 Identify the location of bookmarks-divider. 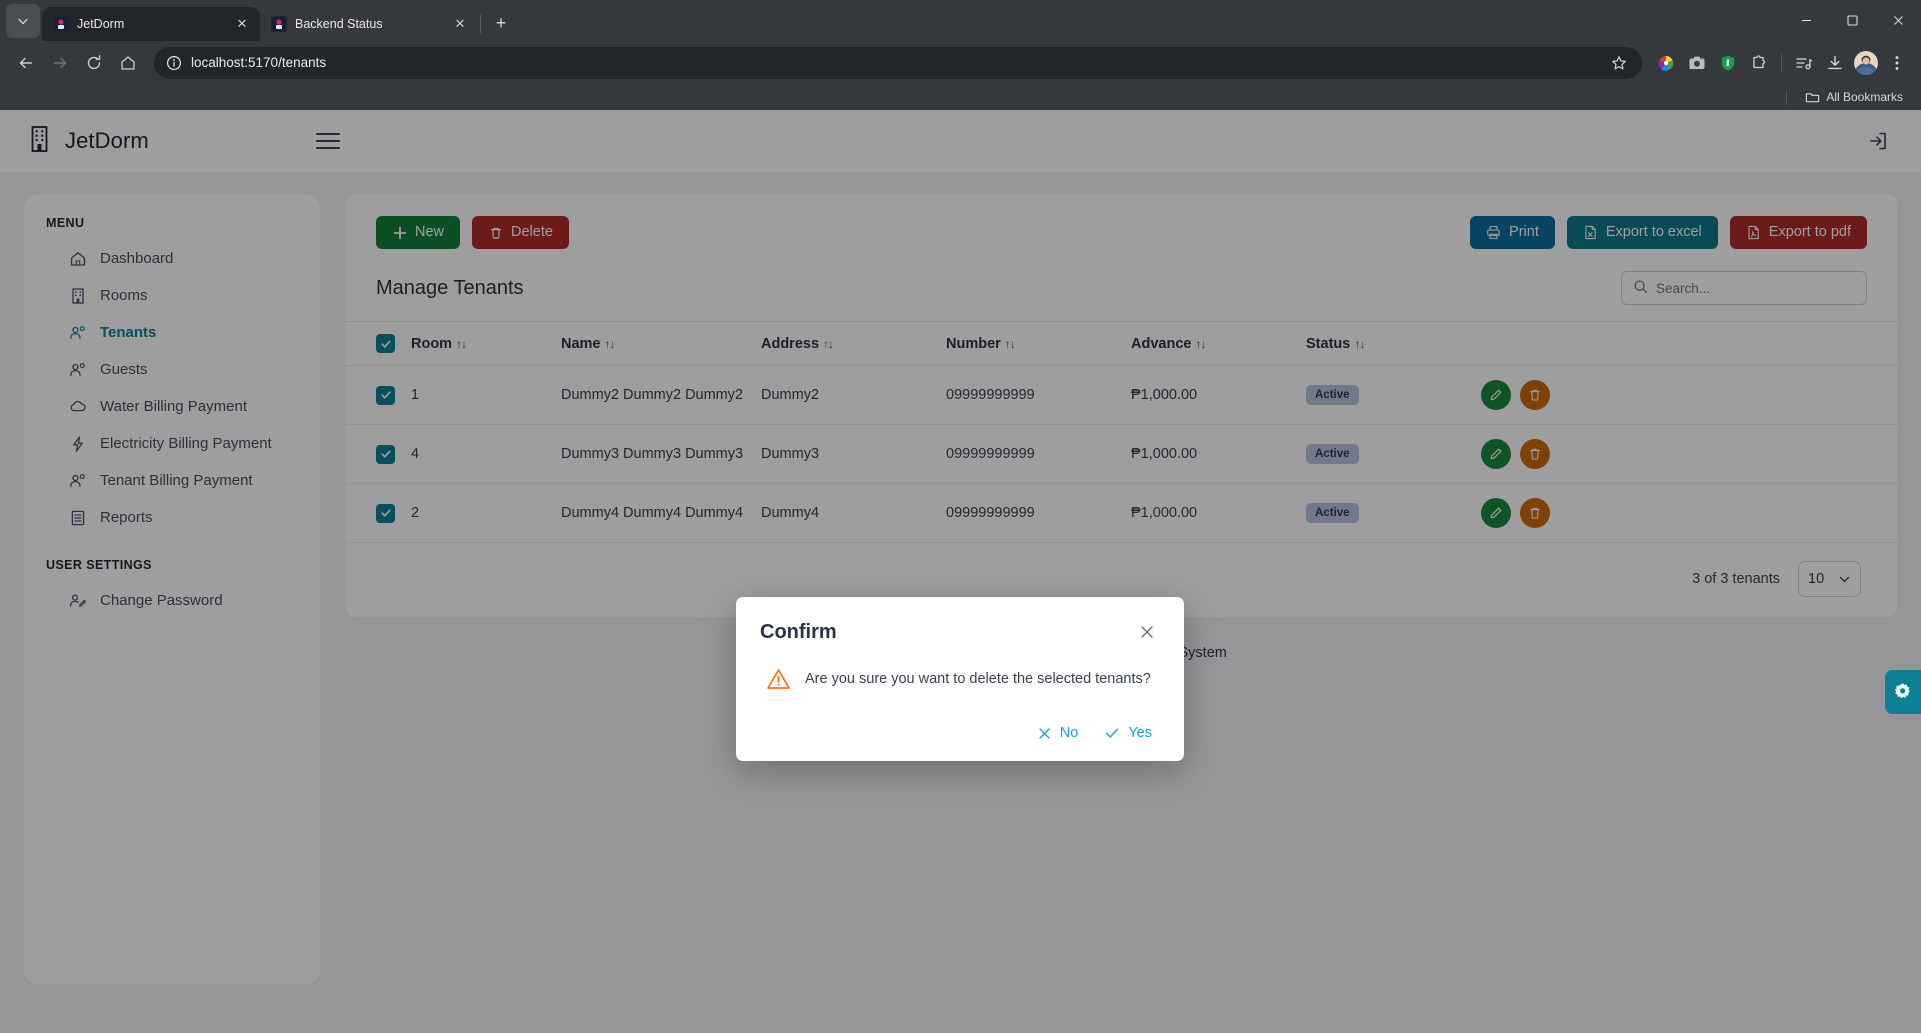
(1787, 97).